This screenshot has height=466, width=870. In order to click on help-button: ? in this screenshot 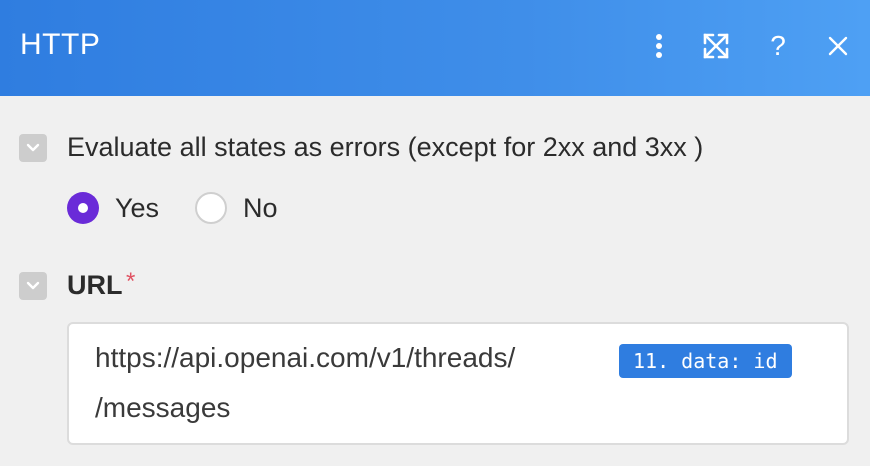, I will do `click(778, 46)`.